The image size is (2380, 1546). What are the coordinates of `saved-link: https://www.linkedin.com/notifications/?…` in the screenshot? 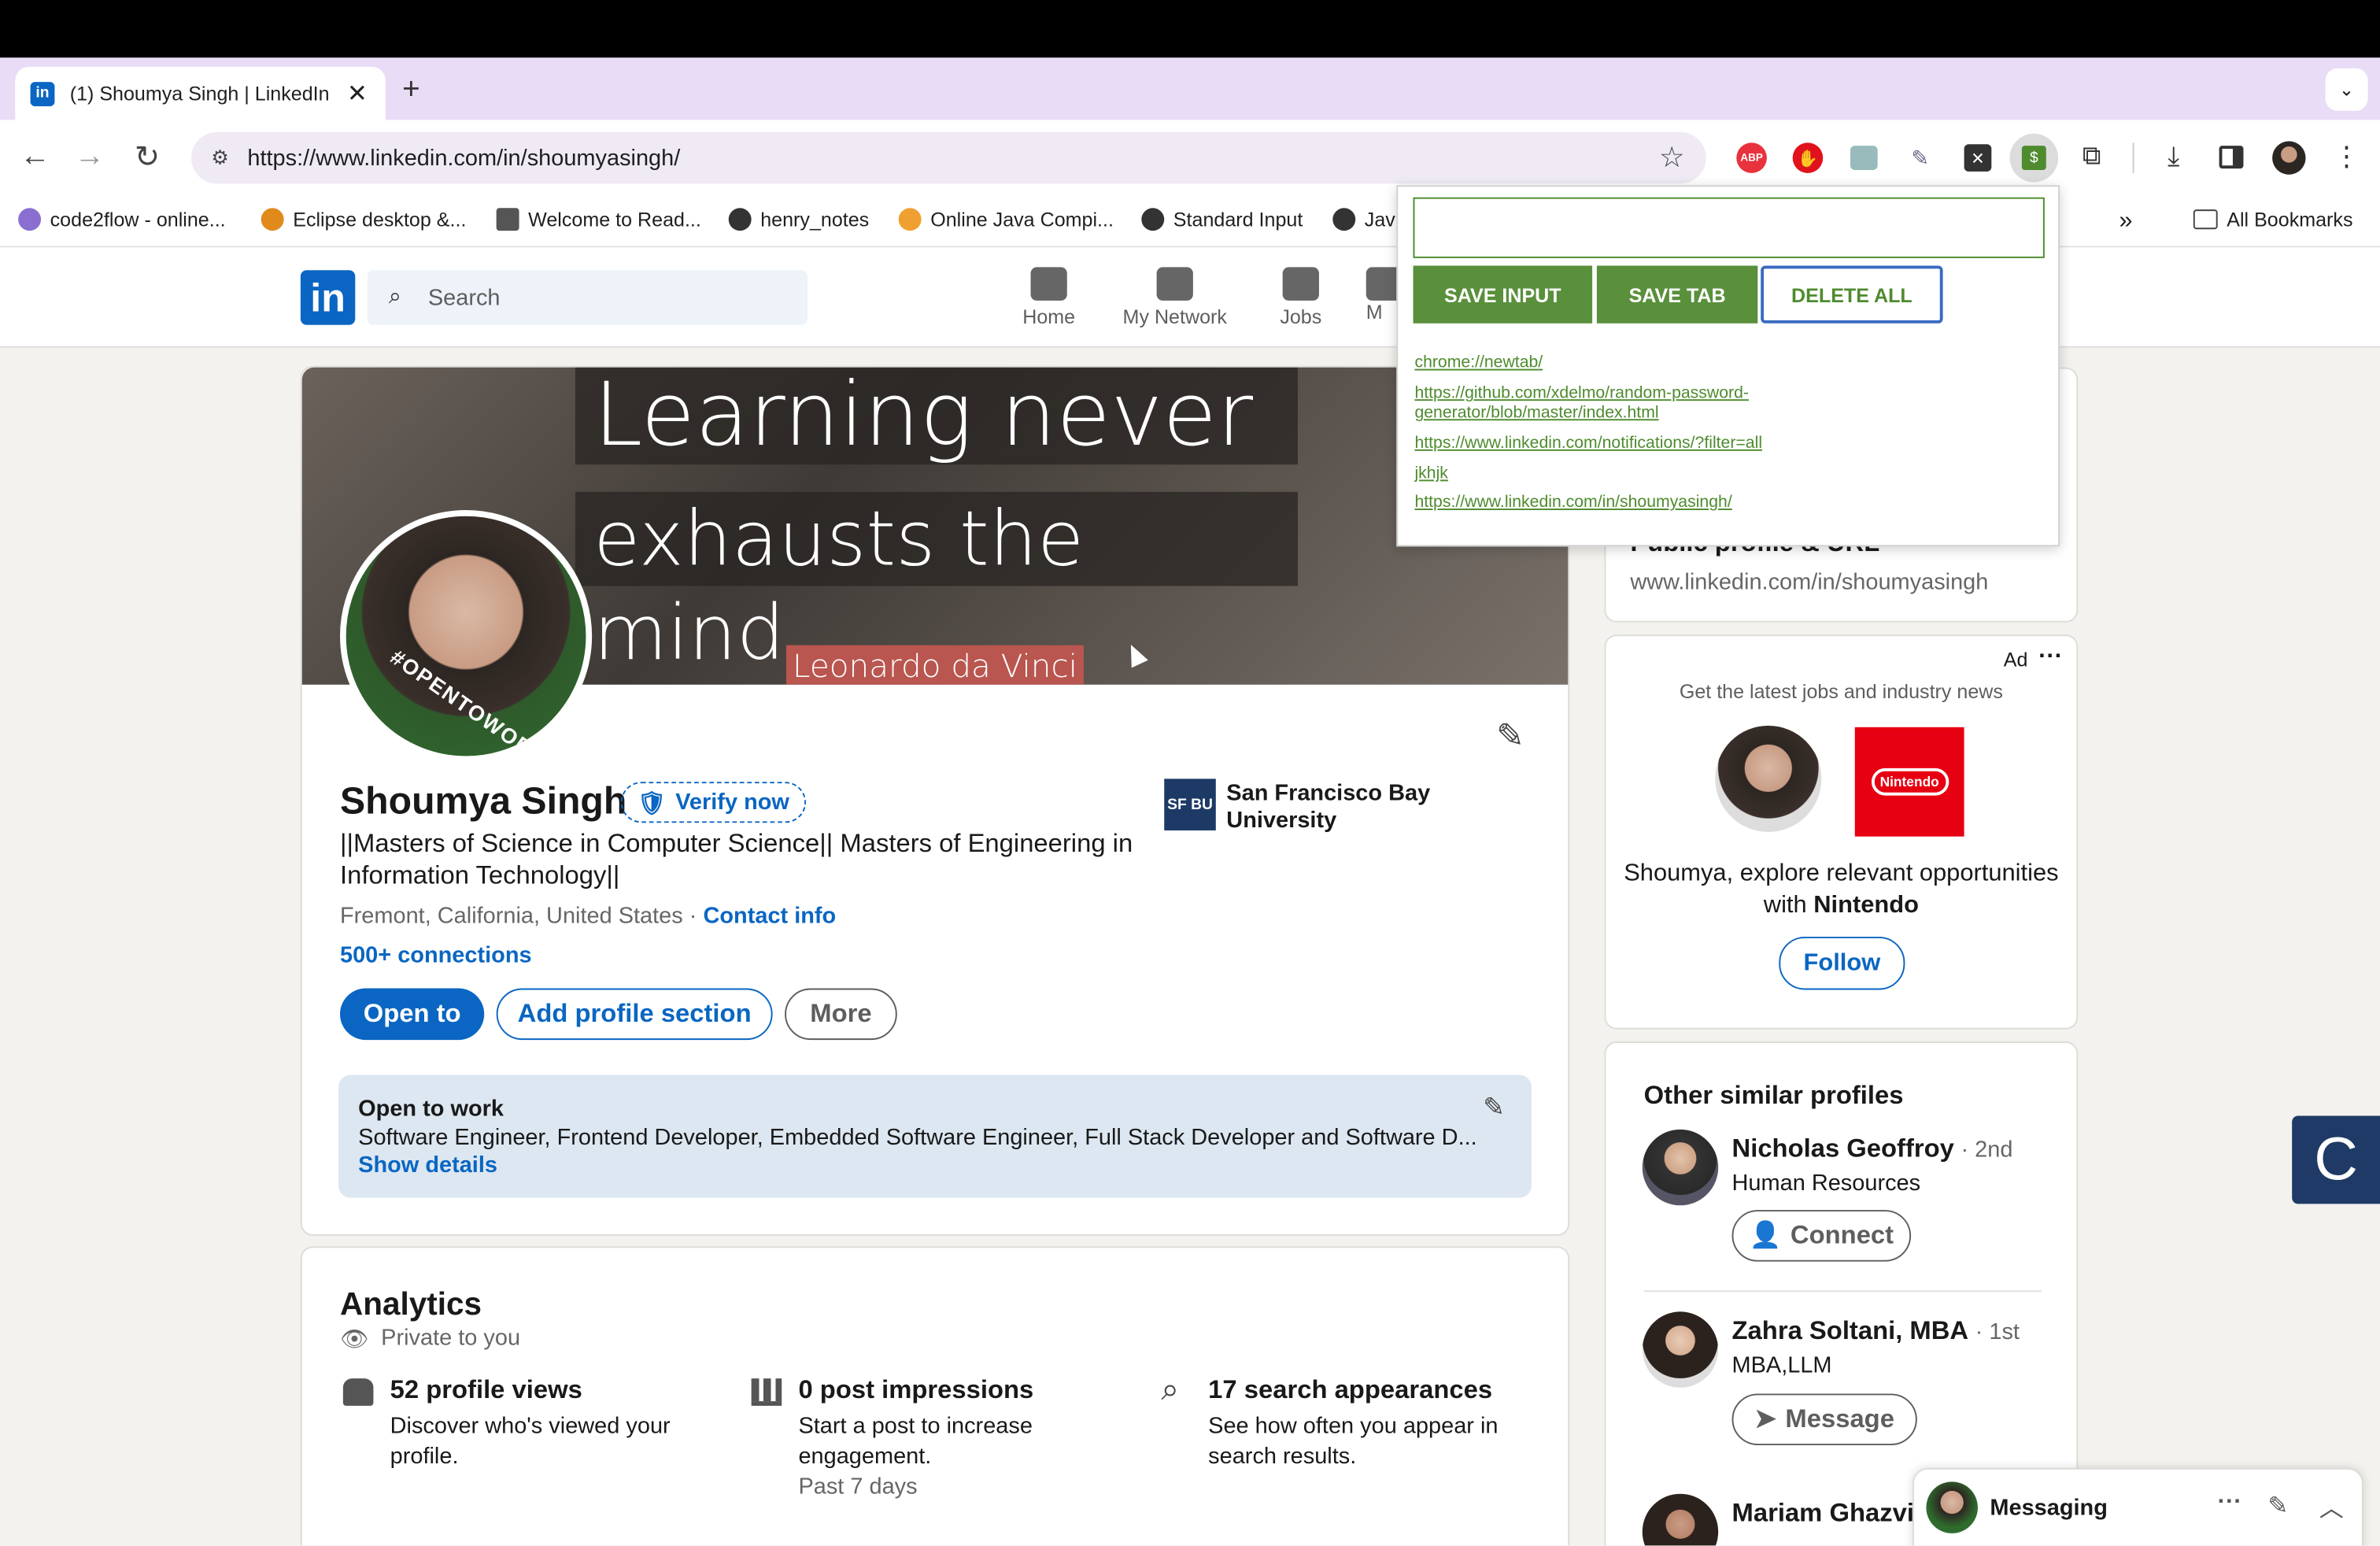 It's located at (1626, 444).